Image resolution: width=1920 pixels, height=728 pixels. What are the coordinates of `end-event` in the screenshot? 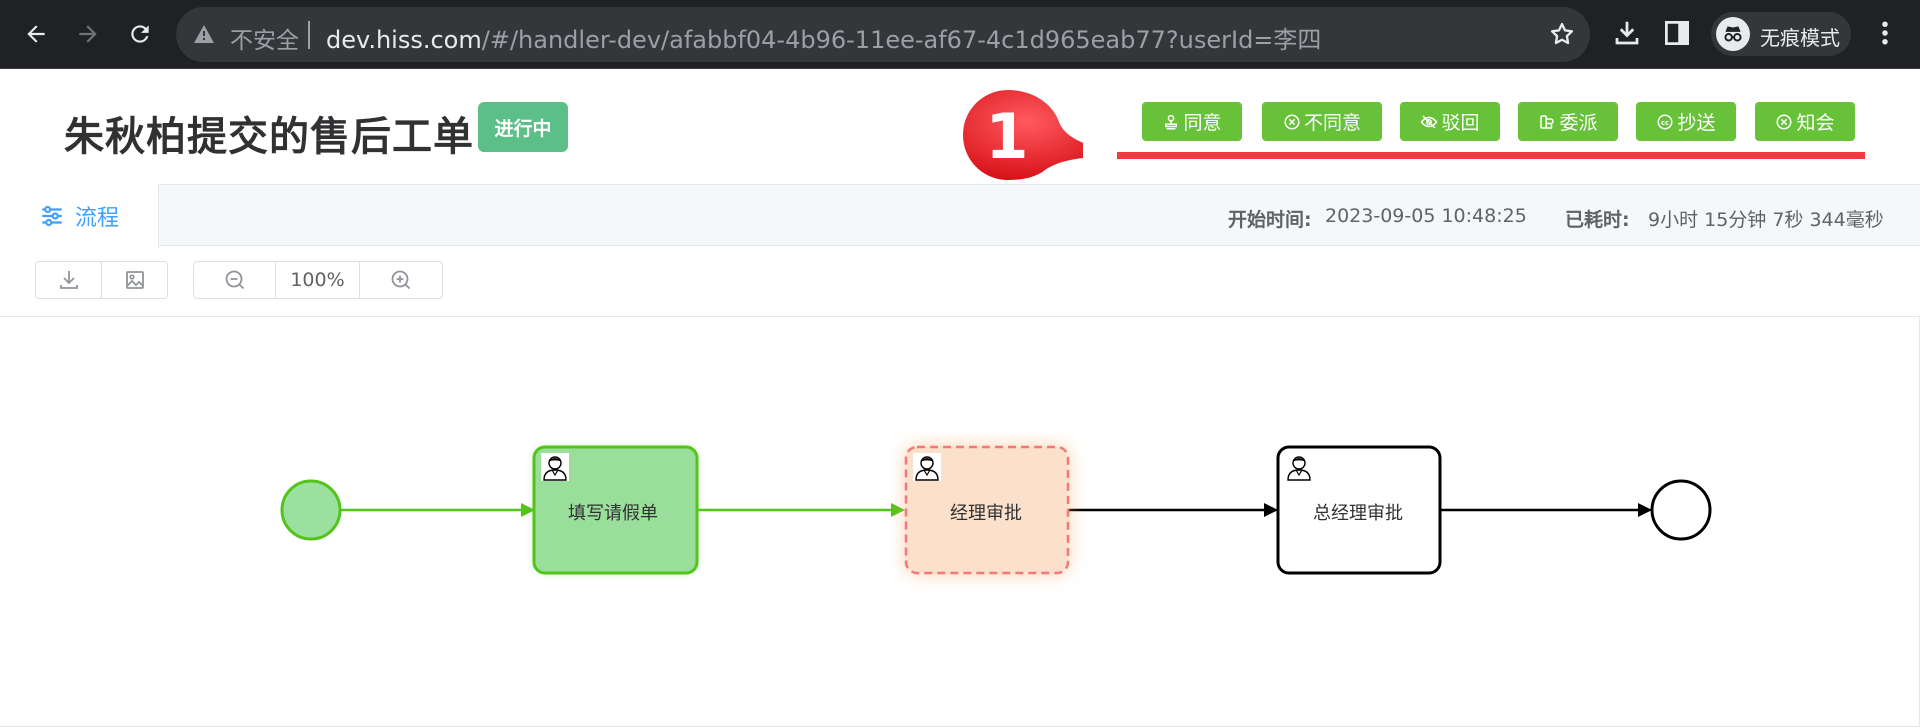 It's located at (1681, 510).